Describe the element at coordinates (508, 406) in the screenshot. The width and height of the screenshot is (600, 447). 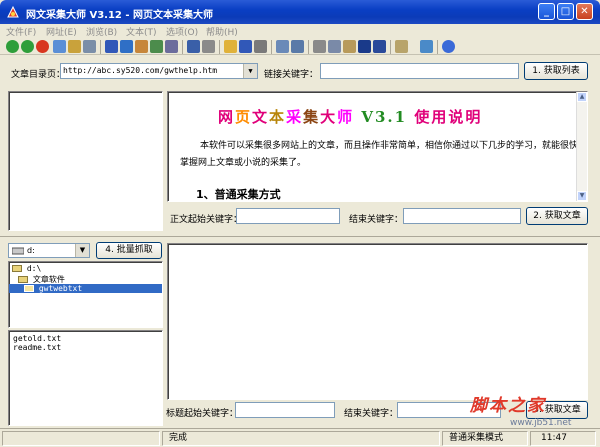
I see `watermark-brand: 脚本之家` at that location.